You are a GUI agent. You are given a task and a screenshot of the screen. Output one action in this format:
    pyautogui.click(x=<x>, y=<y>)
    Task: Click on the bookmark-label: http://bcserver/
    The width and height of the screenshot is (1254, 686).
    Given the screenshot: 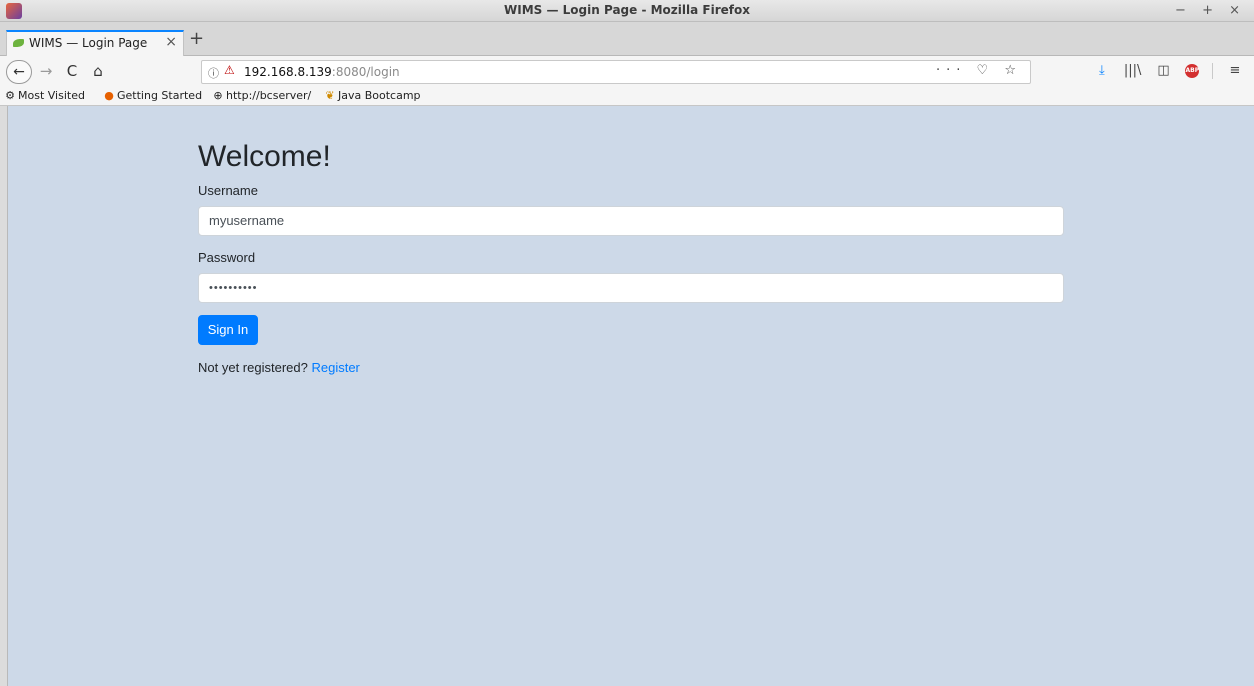 What is the action you would take?
    pyautogui.click(x=269, y=95)
    